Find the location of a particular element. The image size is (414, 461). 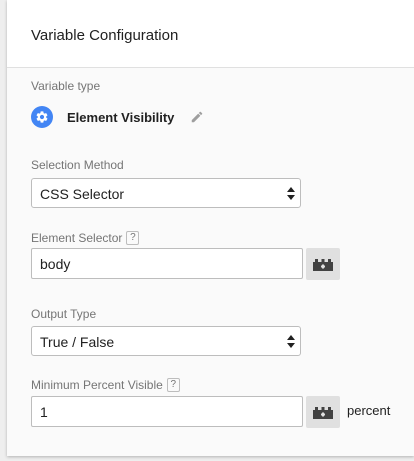

variable-type-label: Variable type is located at coordinates (66, 86).